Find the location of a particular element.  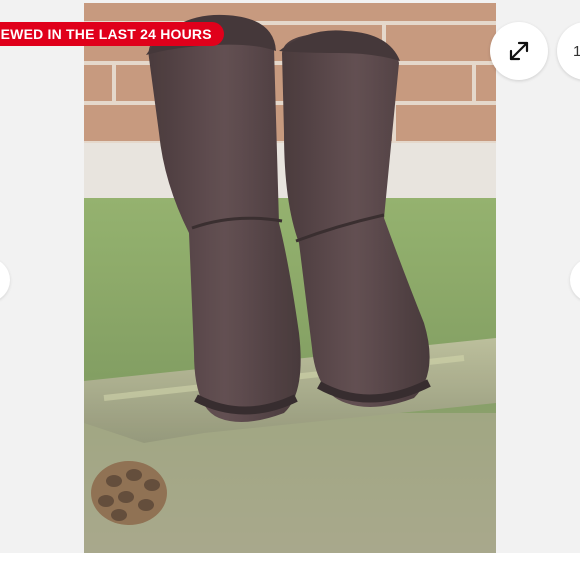

bottom-spacer is located at coordinates (290, 566).